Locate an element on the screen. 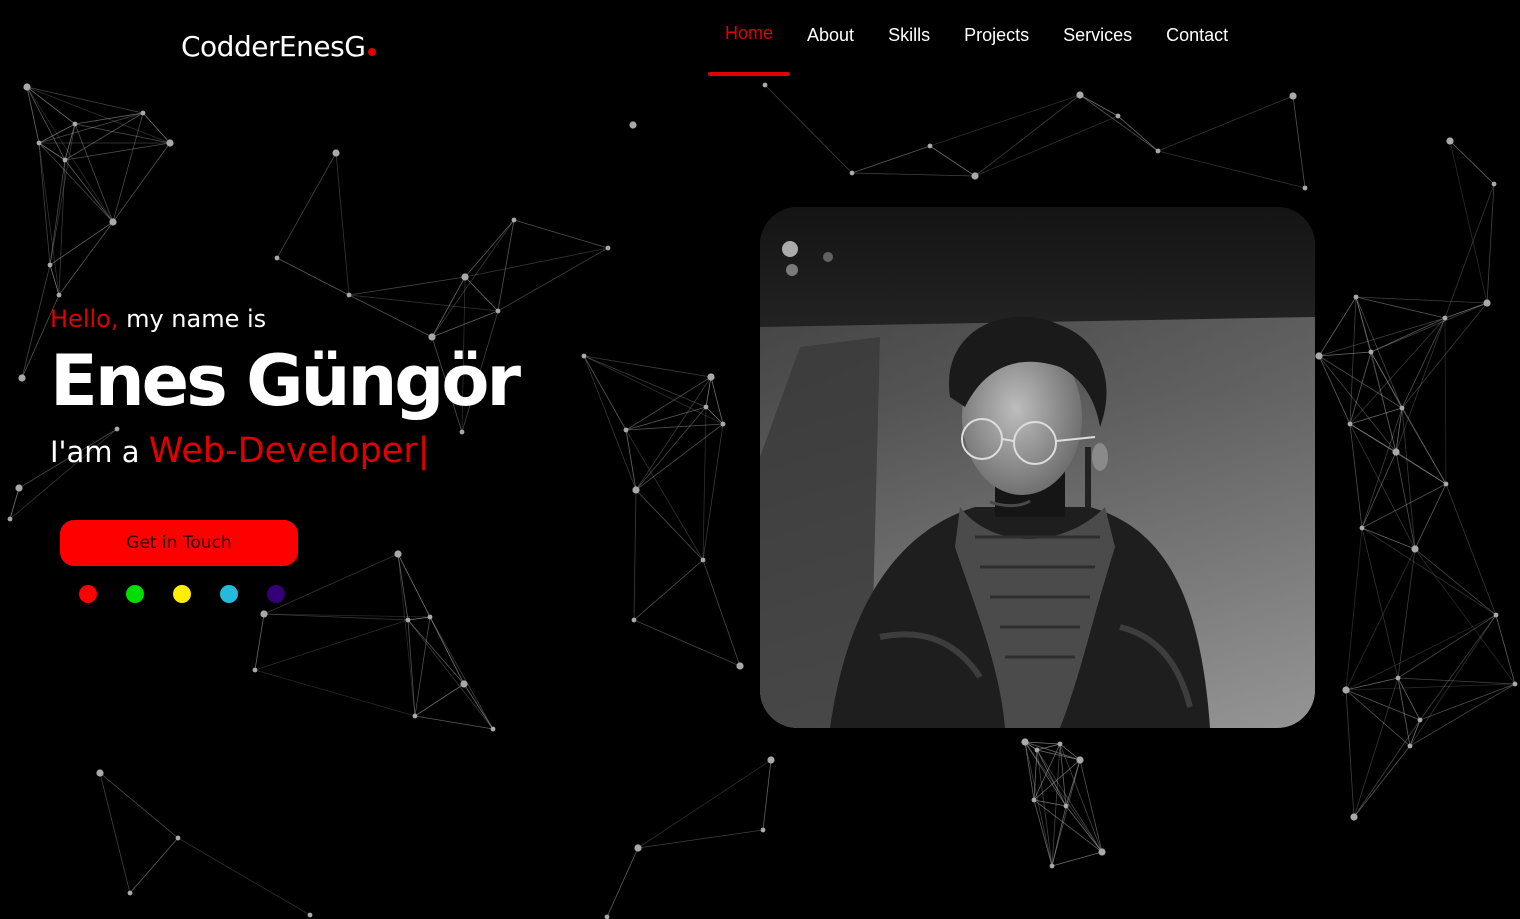  hero-role-line: I'am a Web-Developer| is located at coordinates (284, 451).